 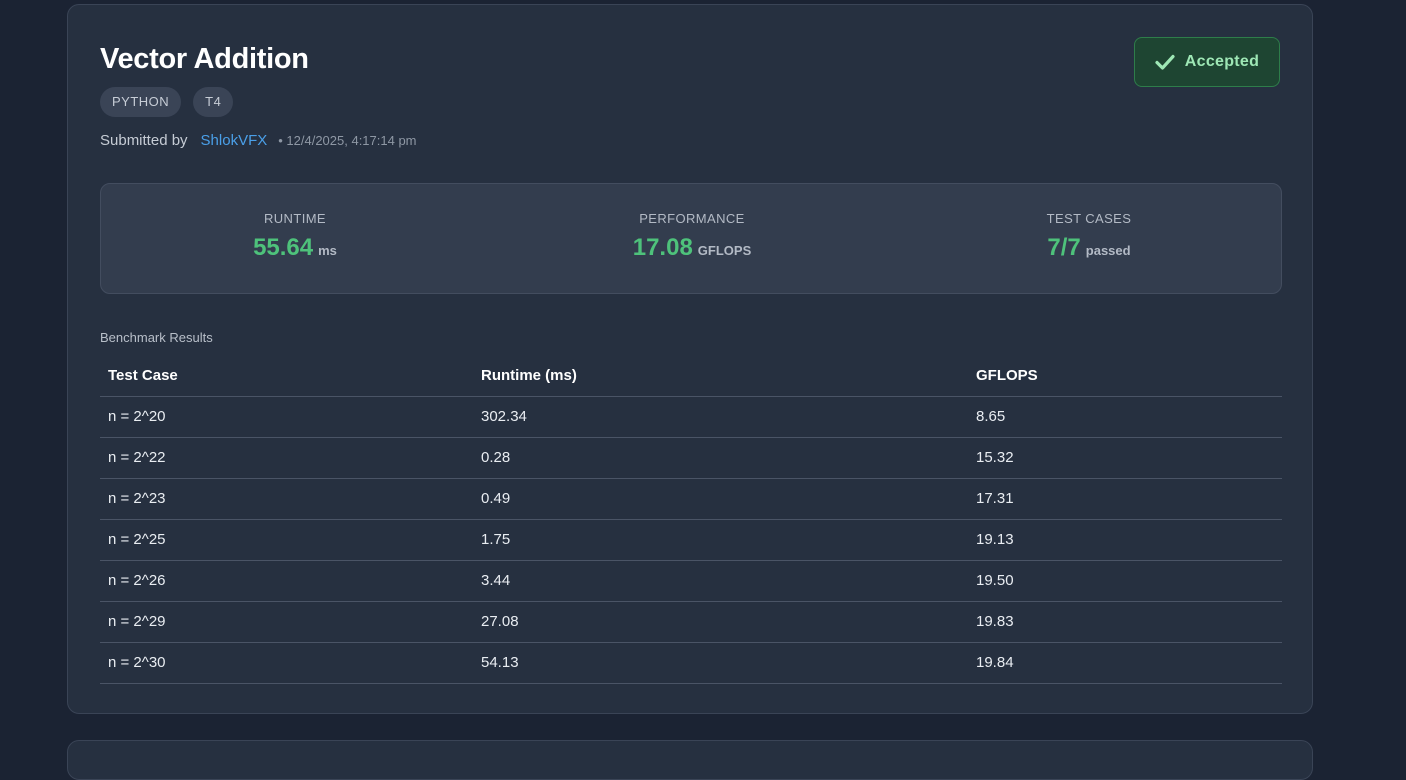 What do you see at coordinates (141, 102) in the screenshot?
I see `language-tag: PYTHON` at bounding box center [141, 102].